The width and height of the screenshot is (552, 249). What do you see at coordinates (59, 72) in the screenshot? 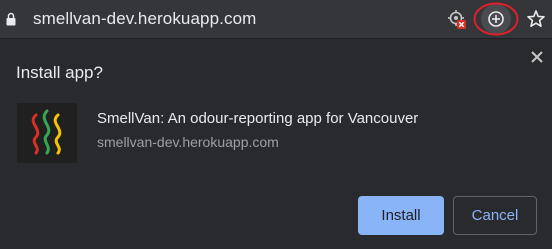
I see `dialog-title: Install app?` at bounding box center [59, 72].